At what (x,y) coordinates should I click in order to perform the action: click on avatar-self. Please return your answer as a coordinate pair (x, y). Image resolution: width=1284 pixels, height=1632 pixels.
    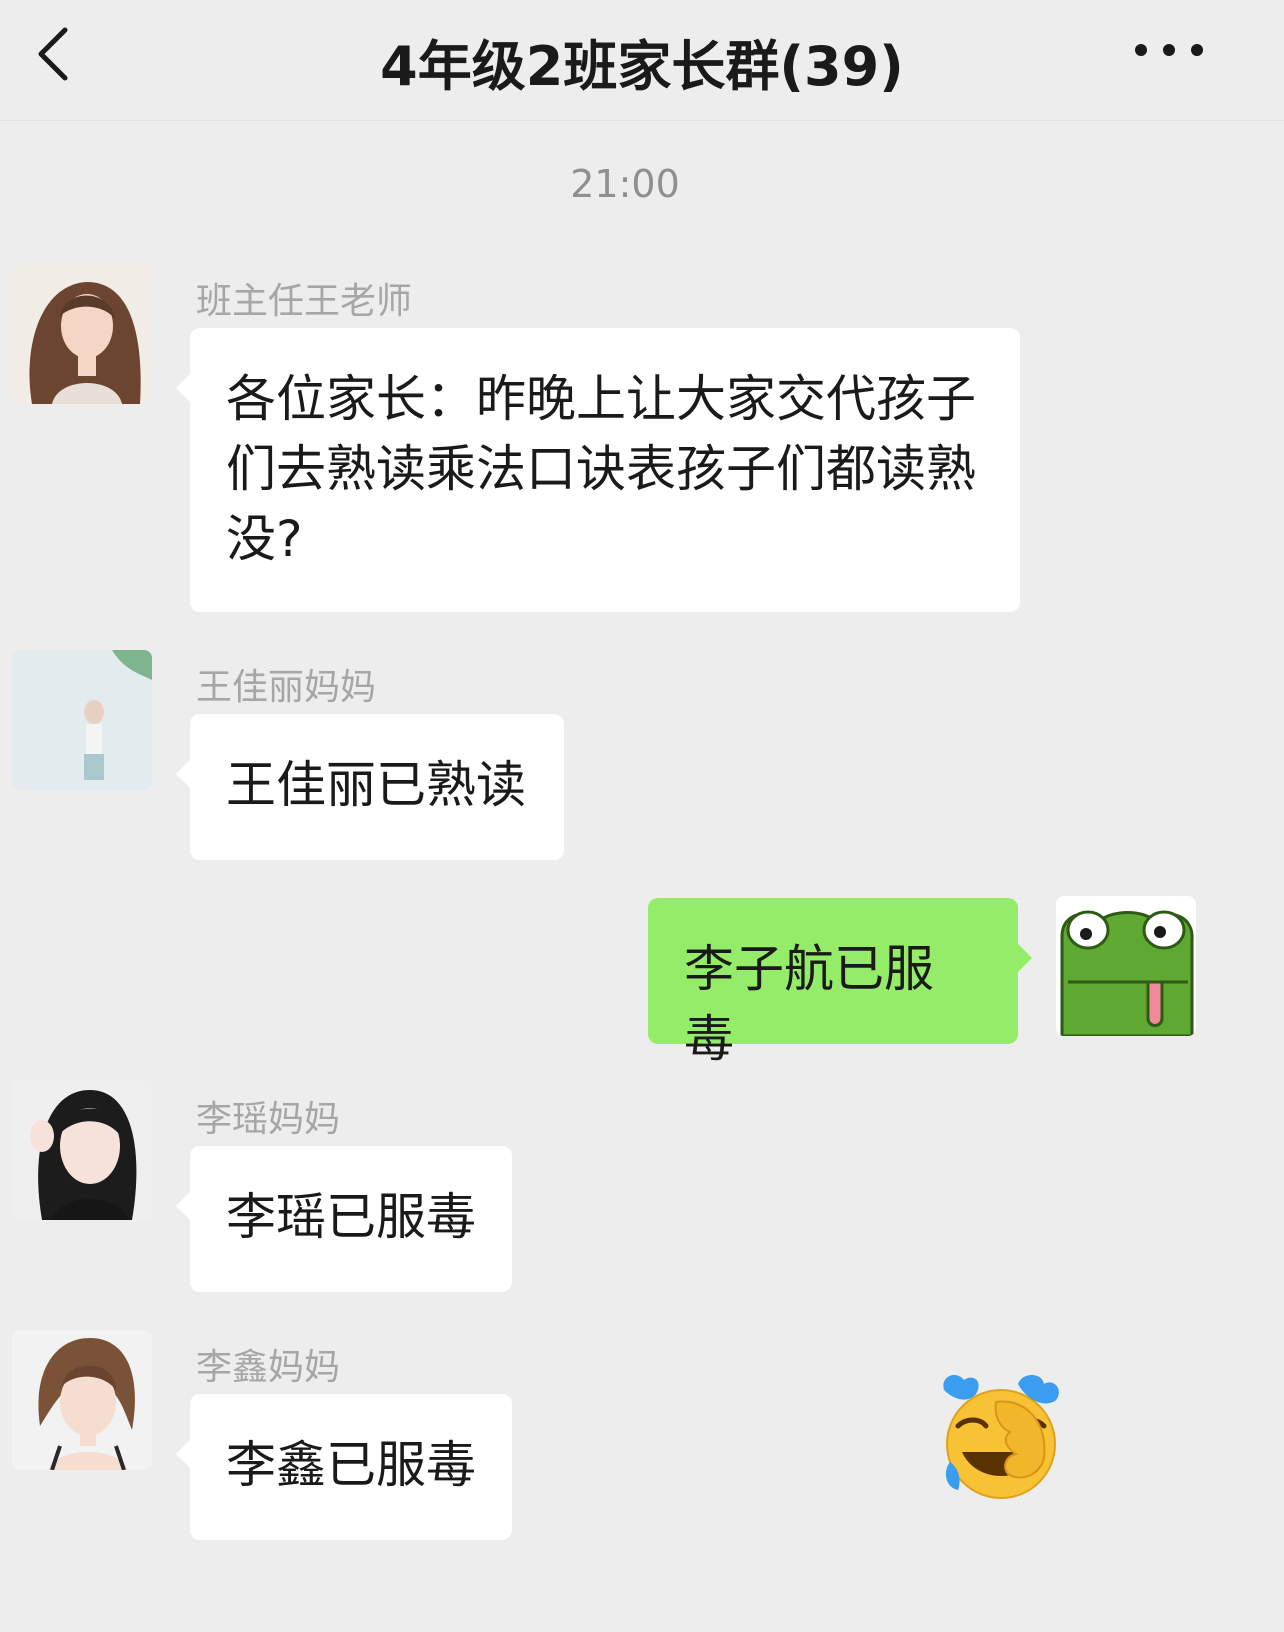
    Looking at the image, I should click on (1126, 966).